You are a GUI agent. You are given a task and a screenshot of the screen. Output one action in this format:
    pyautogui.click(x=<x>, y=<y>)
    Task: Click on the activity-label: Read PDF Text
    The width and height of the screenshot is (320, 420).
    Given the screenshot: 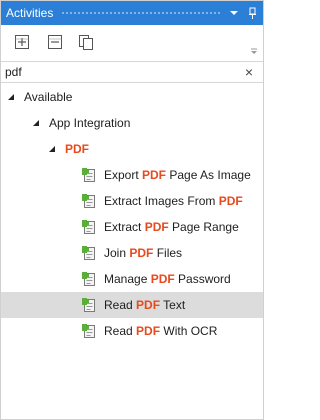 What is the action you would take?
    pyautogui.click(x=144, y=305)
    